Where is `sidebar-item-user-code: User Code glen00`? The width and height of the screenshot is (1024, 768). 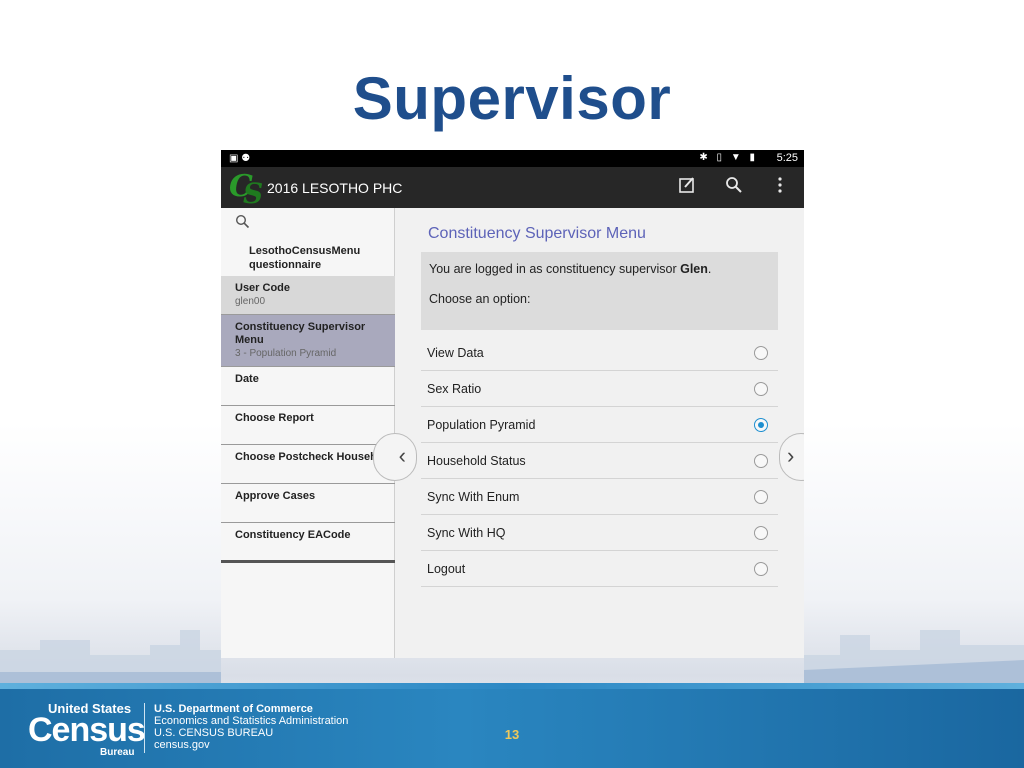 sidebar-item-user-code: User Code glen00 is located at coordinates (308, 295).